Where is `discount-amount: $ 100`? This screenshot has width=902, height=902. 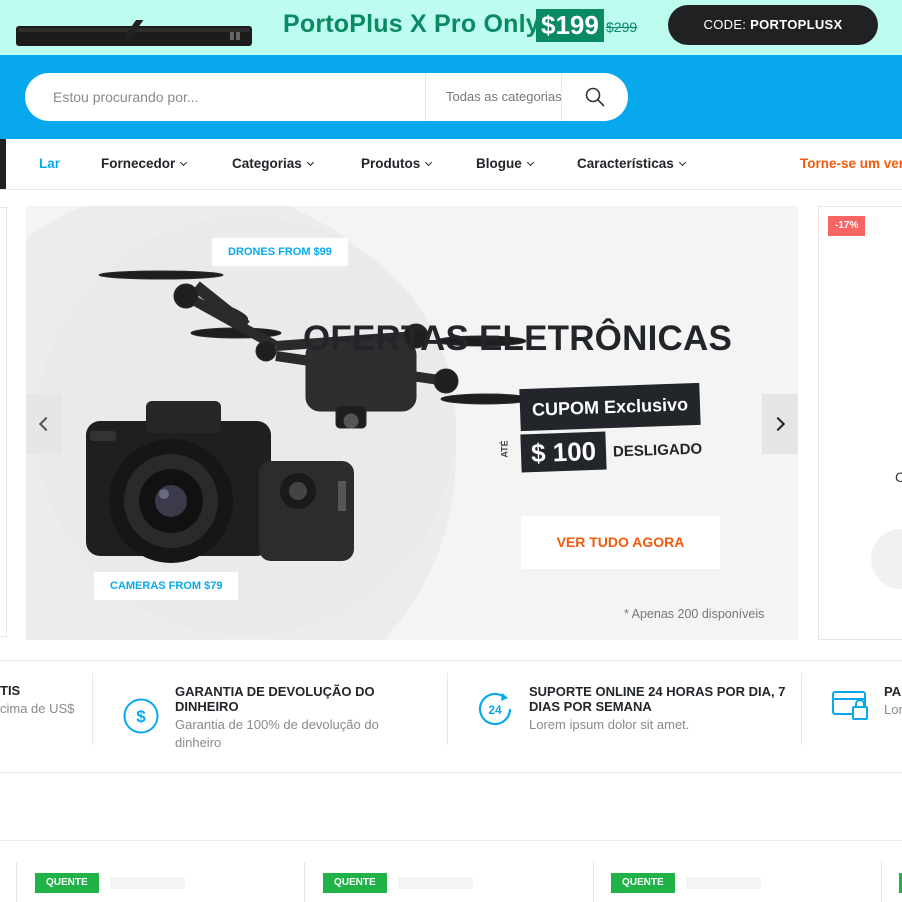
discount-amount: $ 100 is located at coordinates (563, 452).